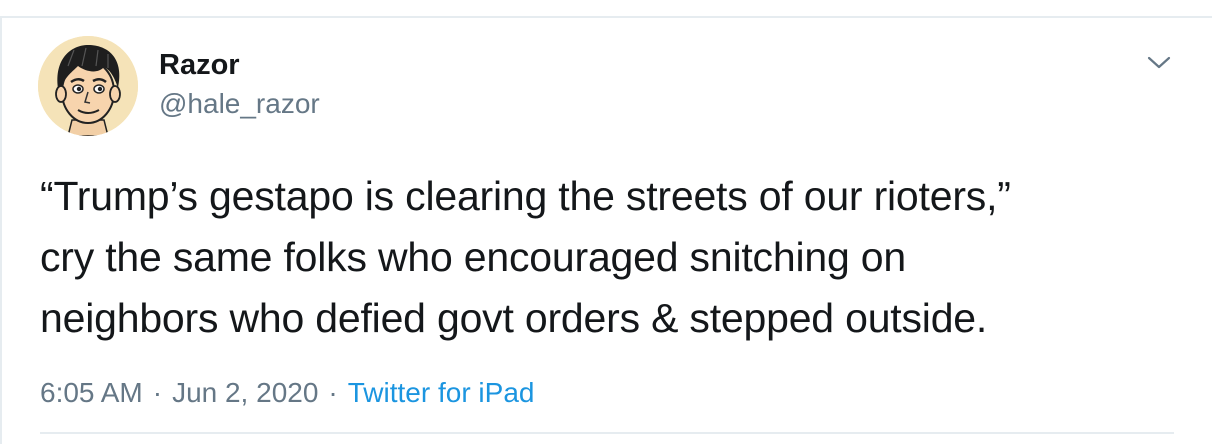 The width and height of the screenshot is (1212, 444). Describe the element at coordinates (606, 17) in the screenshot. I see `top-divider` at that location.